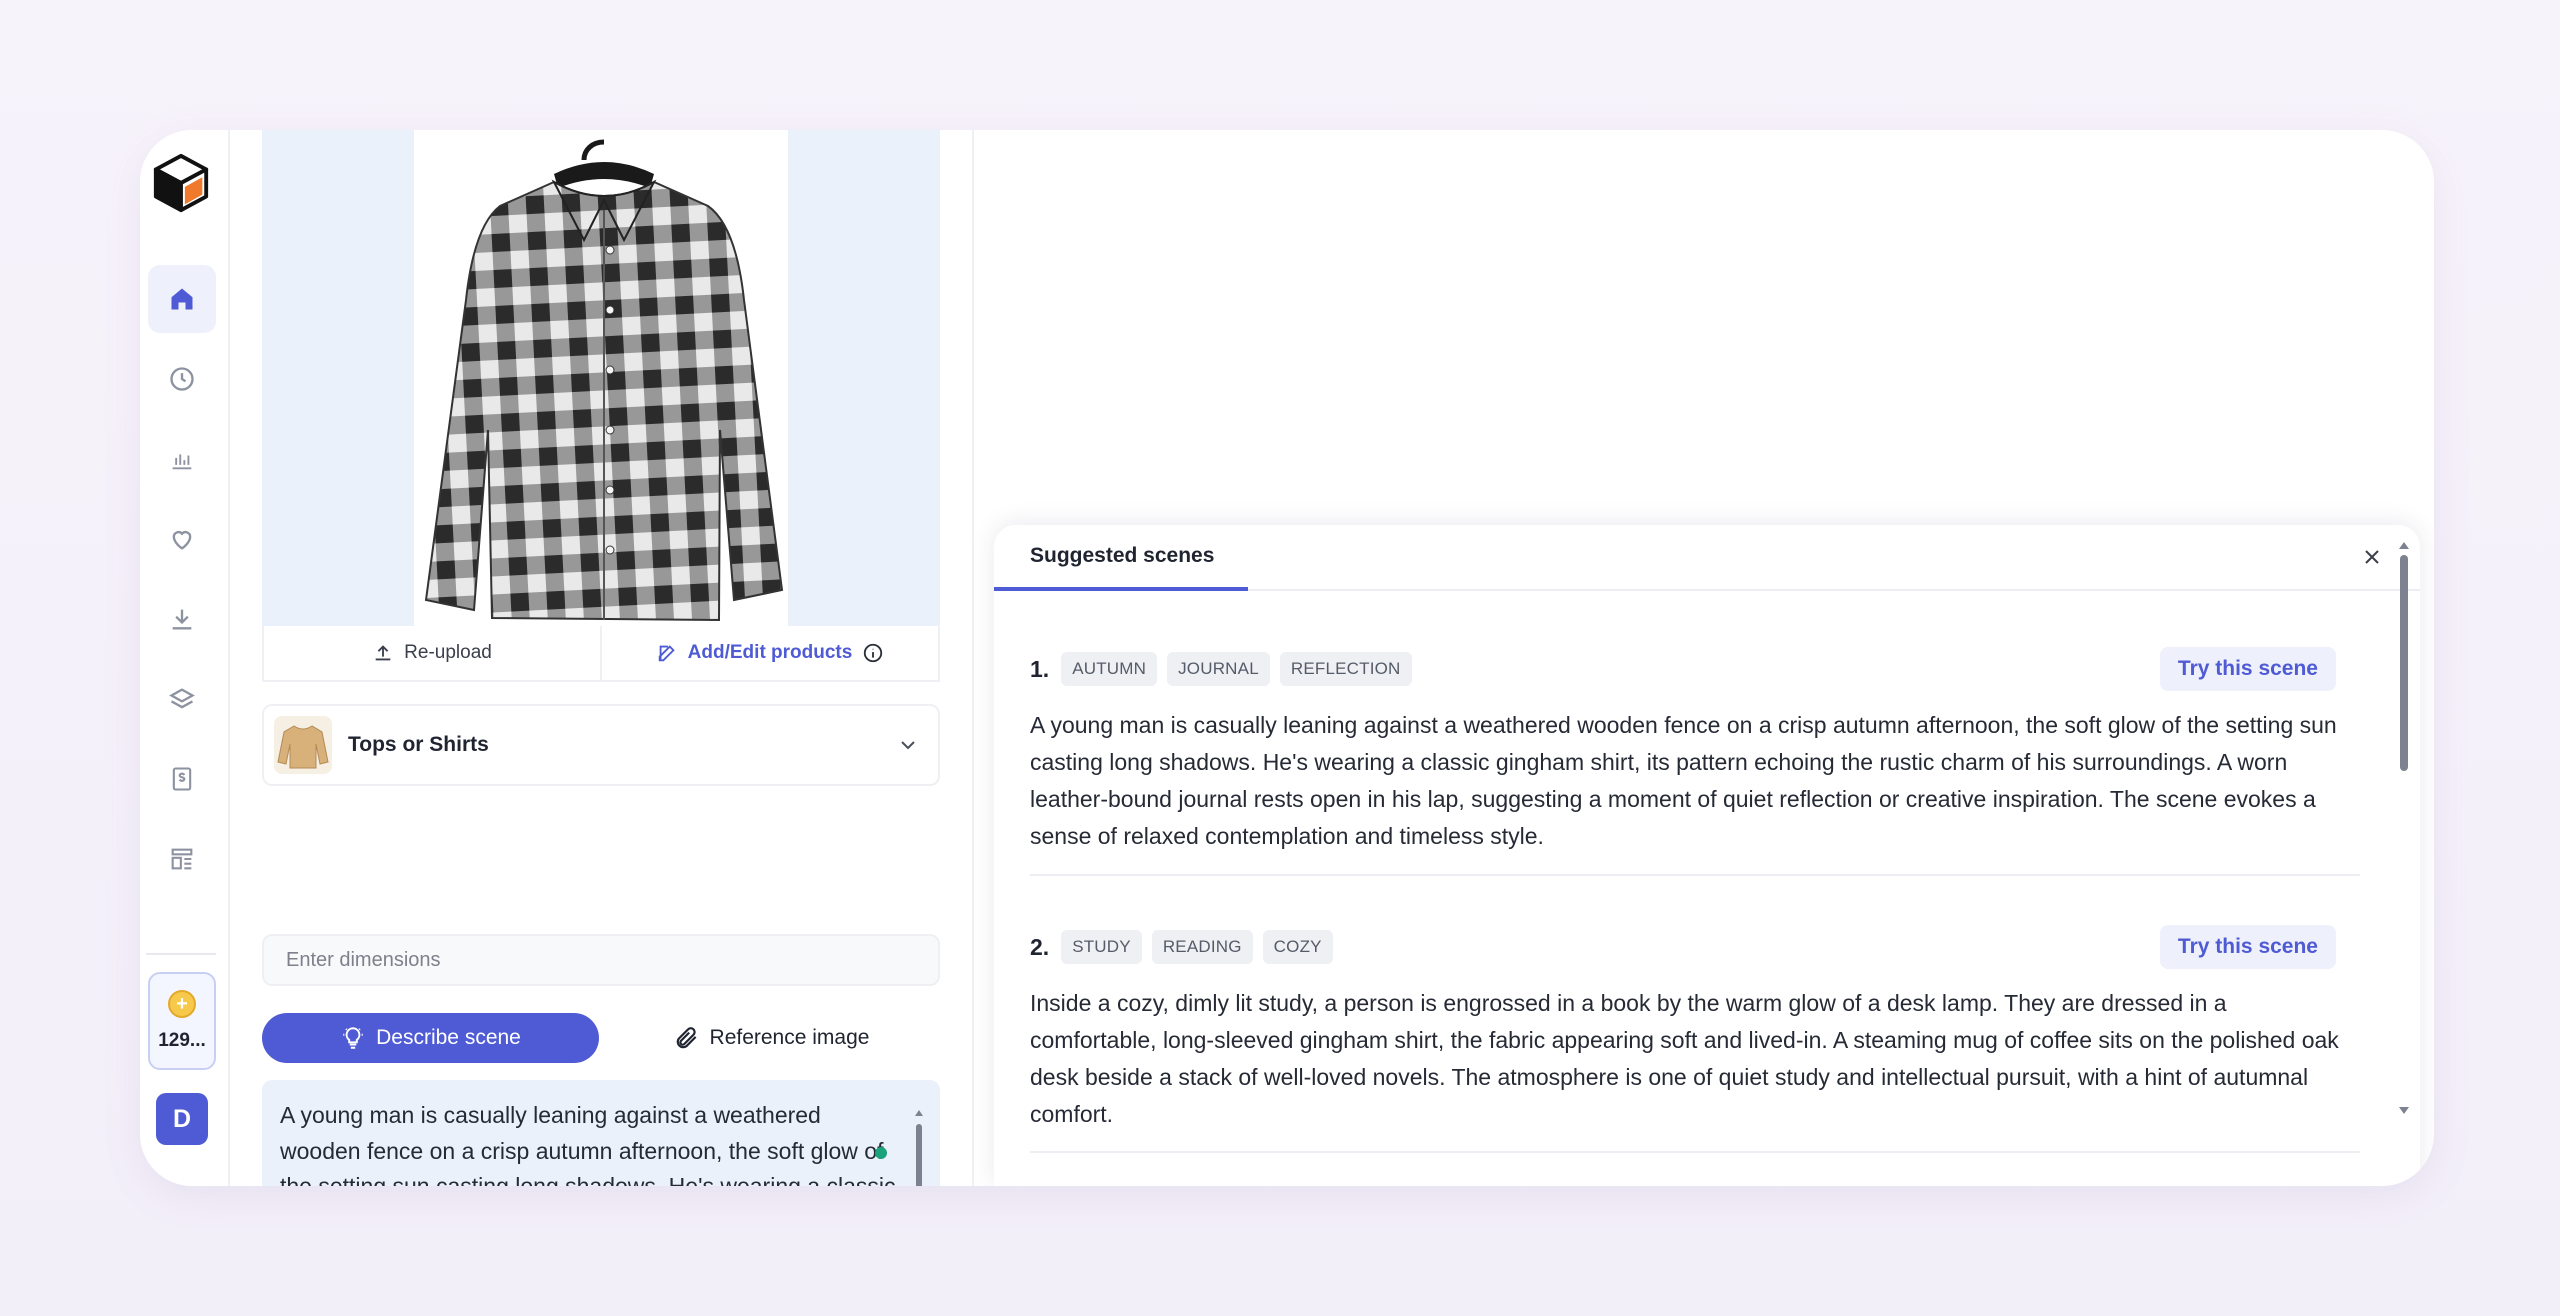 This screenshot has height=1316, width=2560. I want to click on scene-tag: COZY, so click(1297, 947).